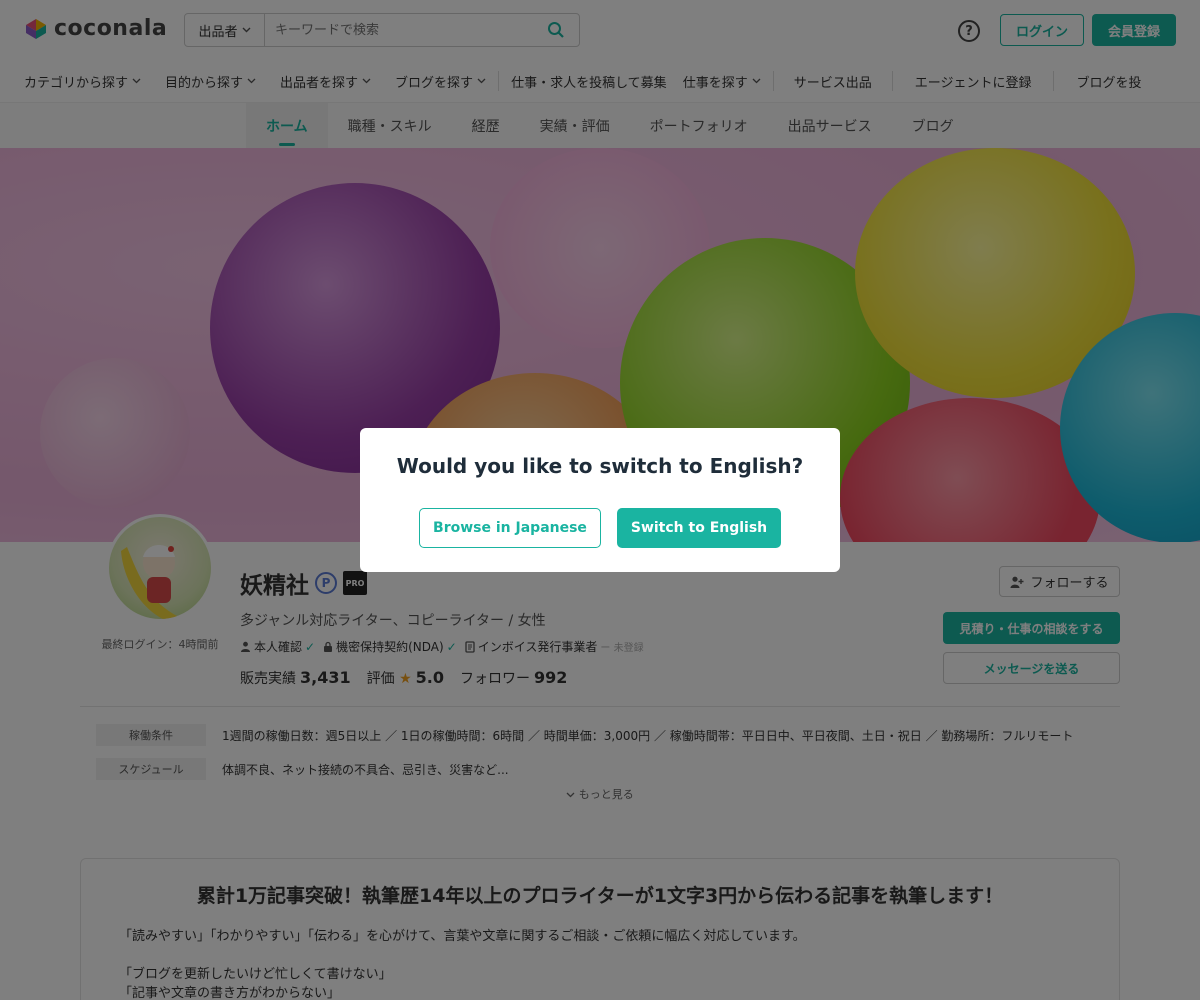 This screenshot has width=1200, height=1000. What do you see at coordinates (600, 466) in the screenshot?
I see `modal-title: Would you like to switch to English?` at bounding box center [600, 466].